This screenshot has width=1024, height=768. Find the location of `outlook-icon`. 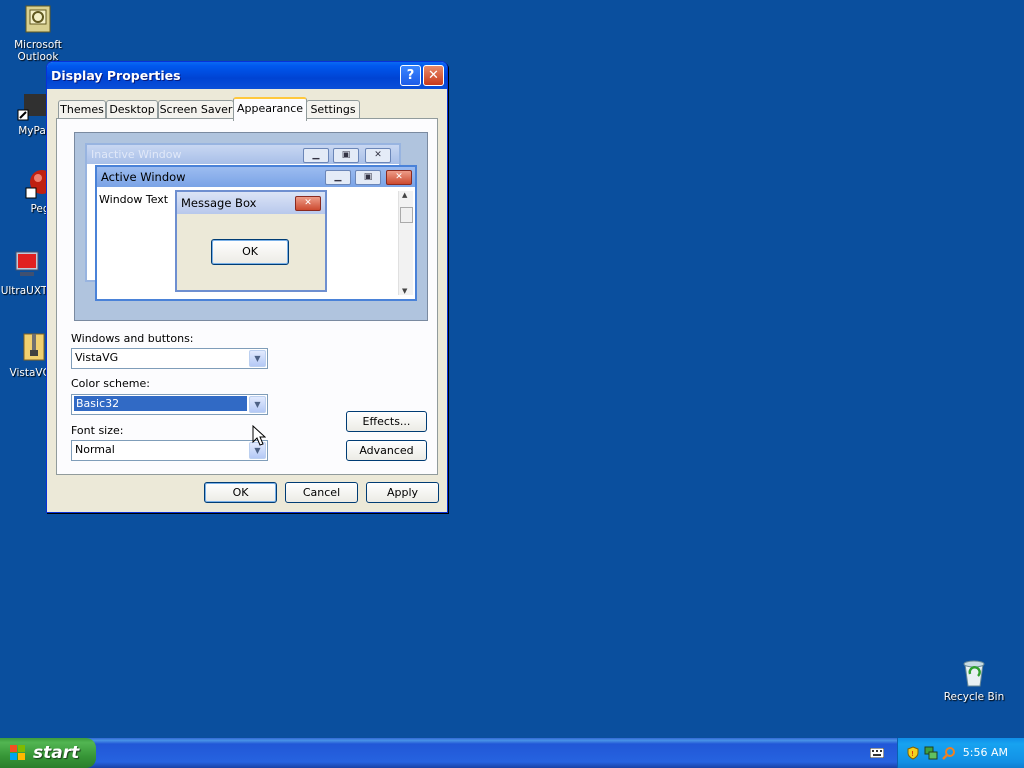

outlook-icon is located at coordinates (38, 20).